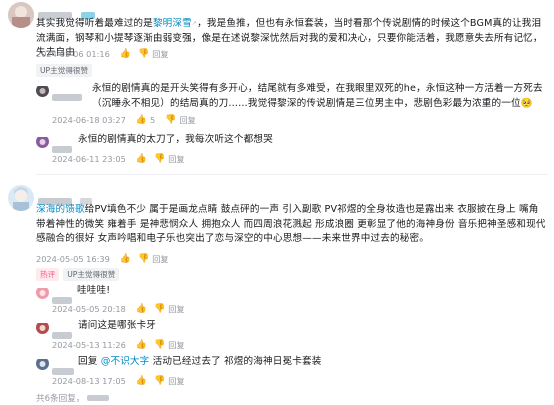 The height and width of the screenshot is (405, 554). I want to click on more-replies-link: 共6条回复，, so click(73, 398).